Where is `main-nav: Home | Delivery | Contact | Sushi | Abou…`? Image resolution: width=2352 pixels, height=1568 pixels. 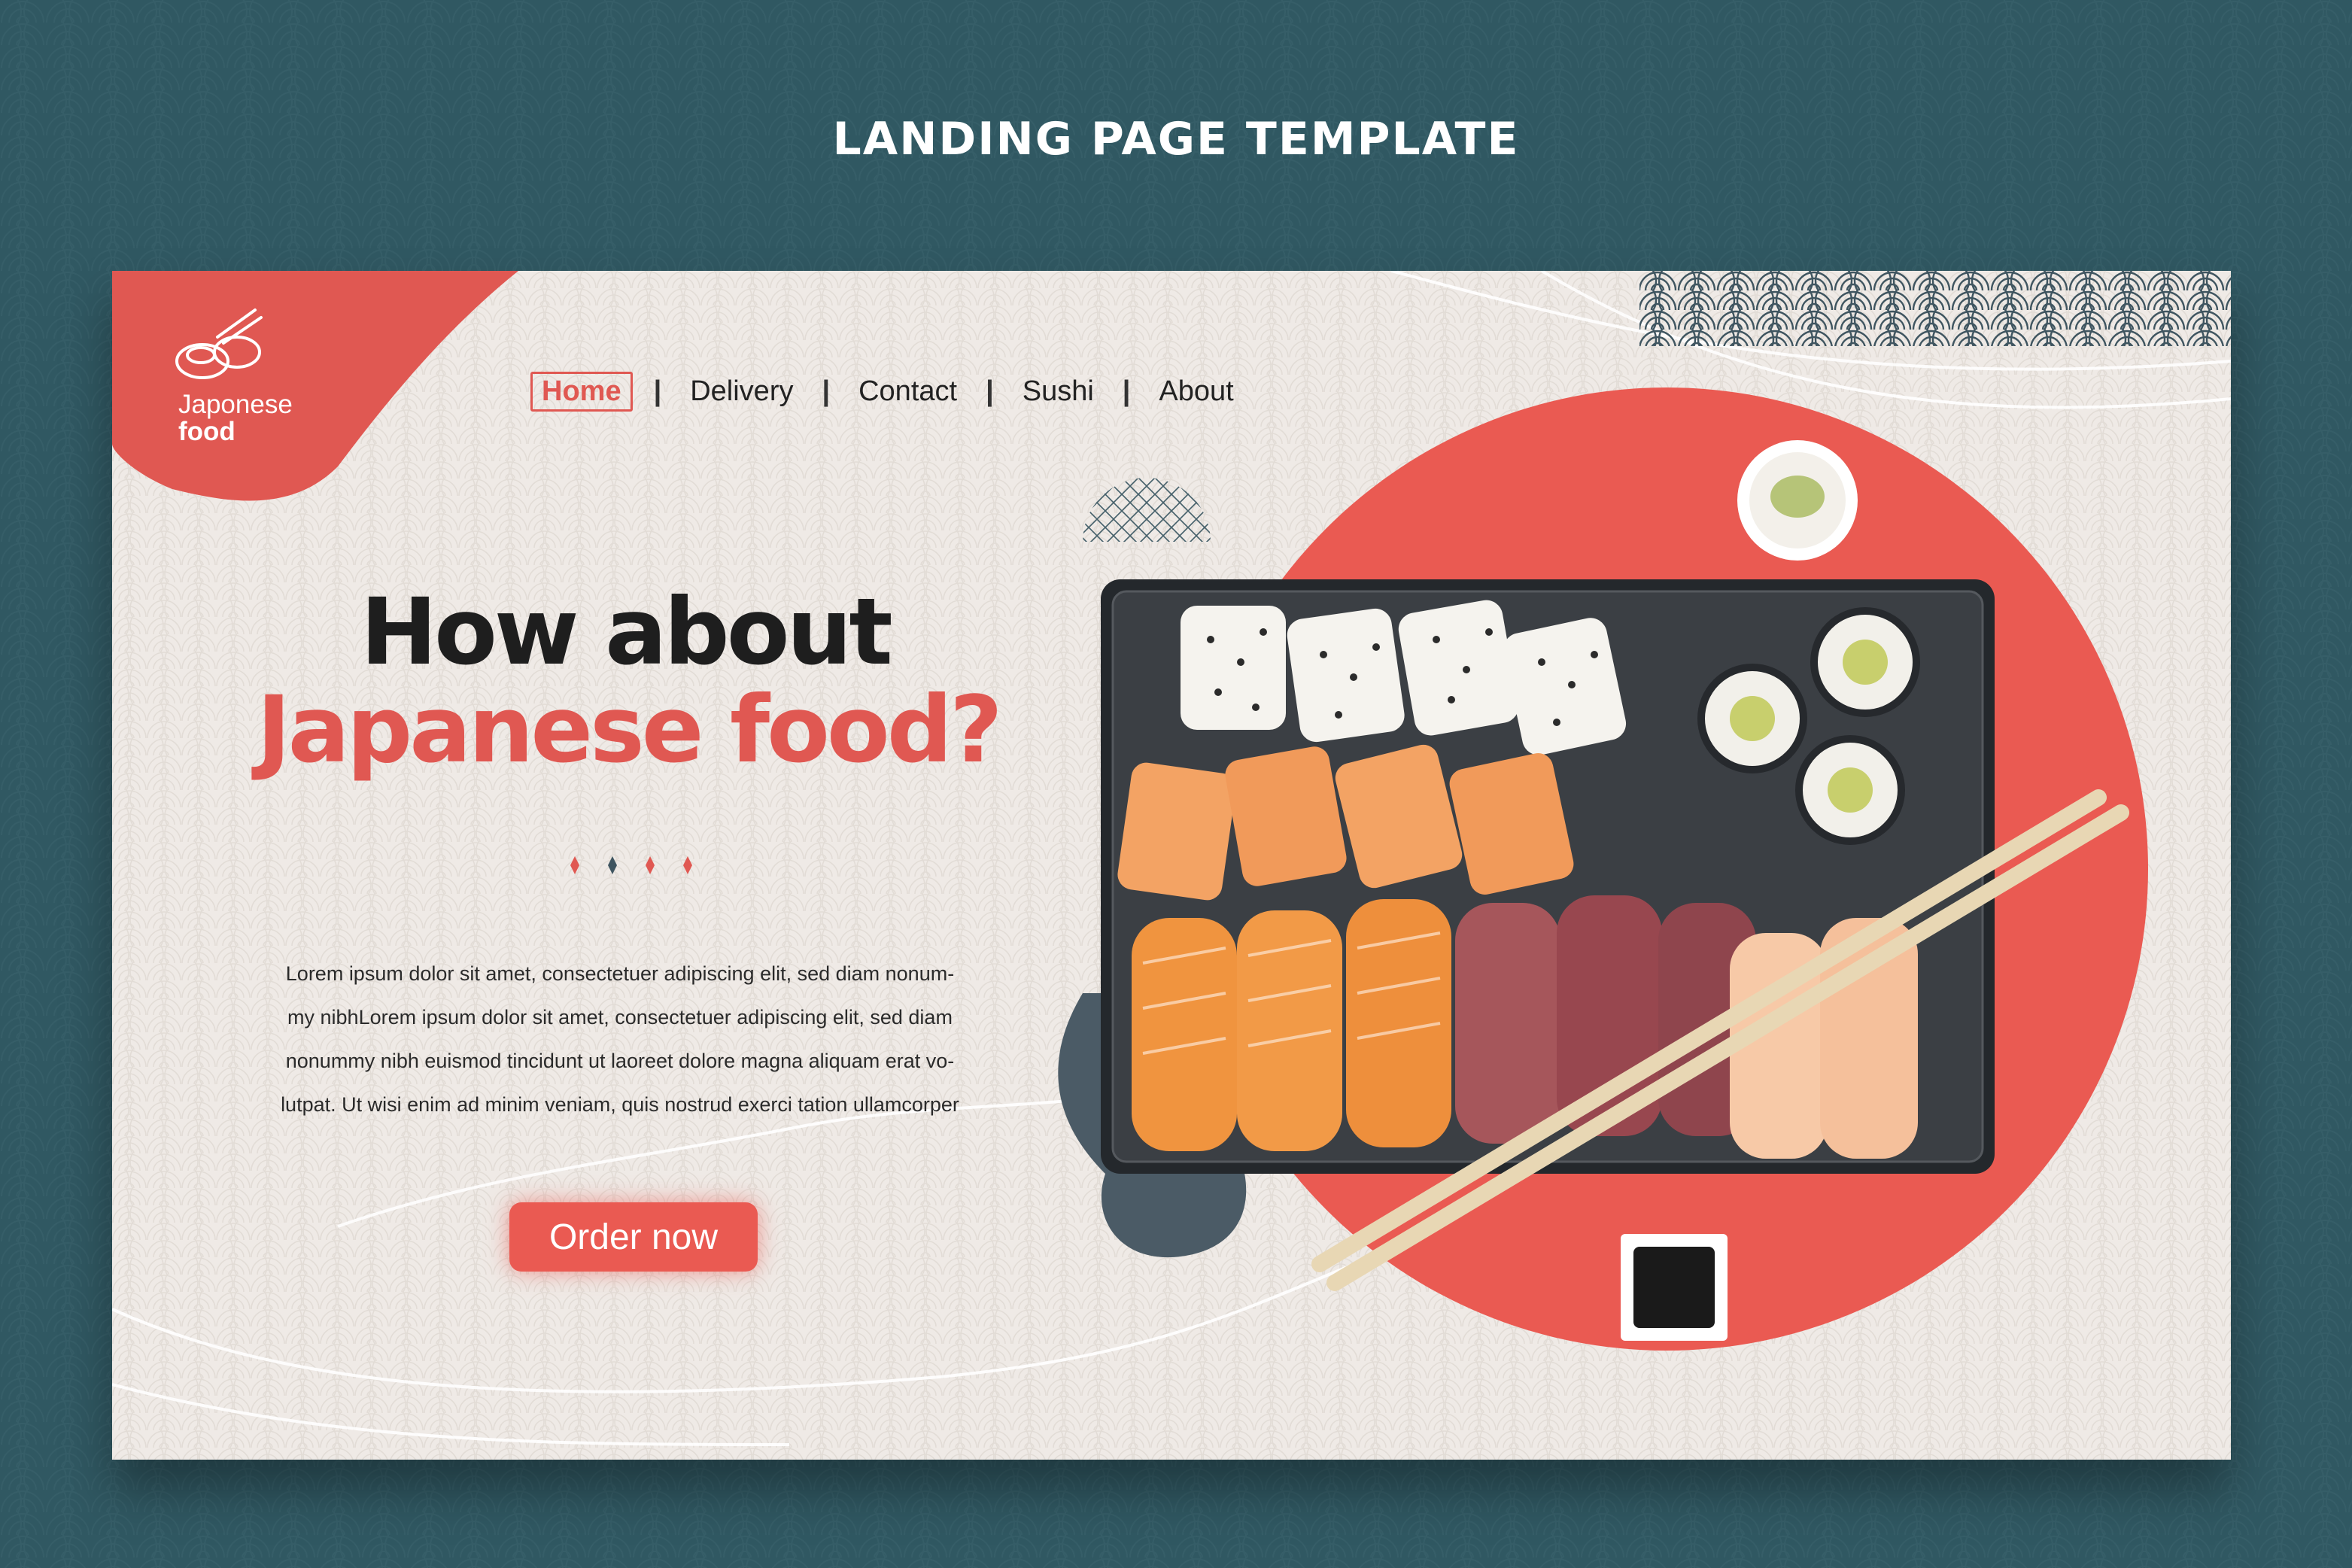
main-nav: Home | Delivery | Contact | Sushi | Abou… is located at coordinates (886, 392).